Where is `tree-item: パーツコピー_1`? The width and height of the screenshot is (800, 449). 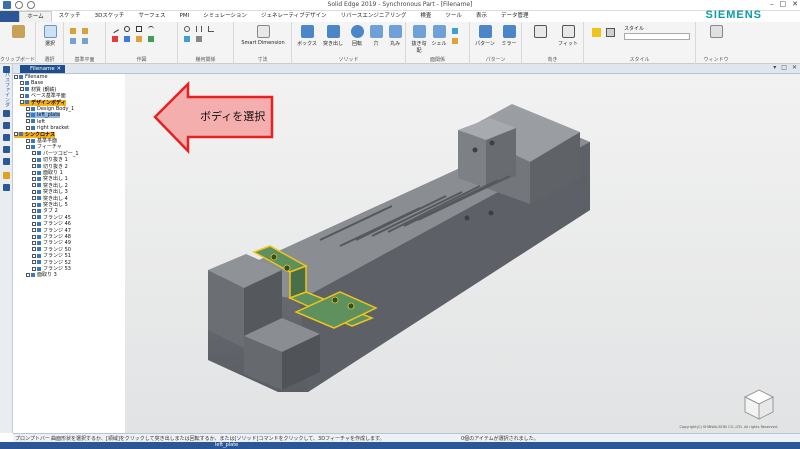
tree-item: パーツコピー_1 is located at coordinates (55, 154).